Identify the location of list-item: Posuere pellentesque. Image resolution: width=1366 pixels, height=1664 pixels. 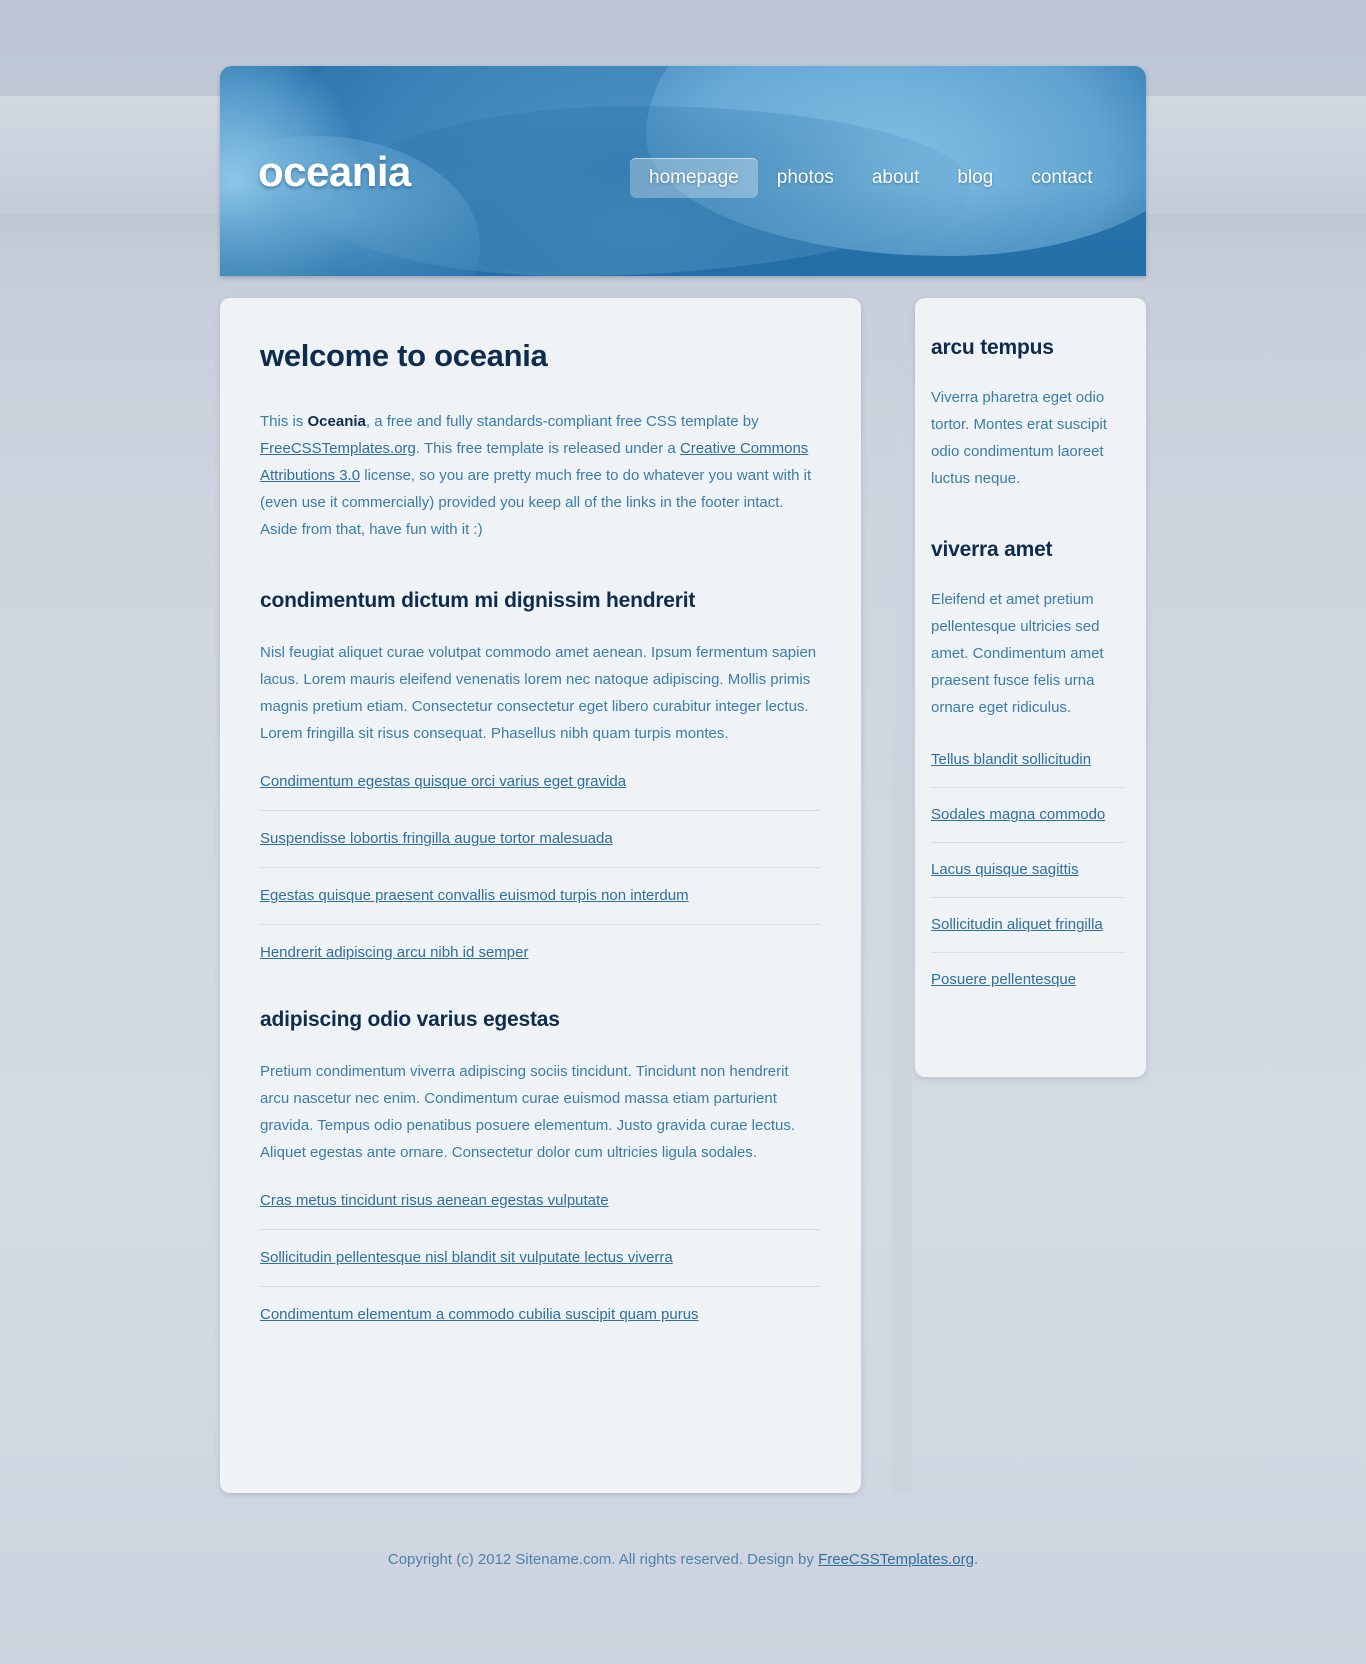
(1027, 989).